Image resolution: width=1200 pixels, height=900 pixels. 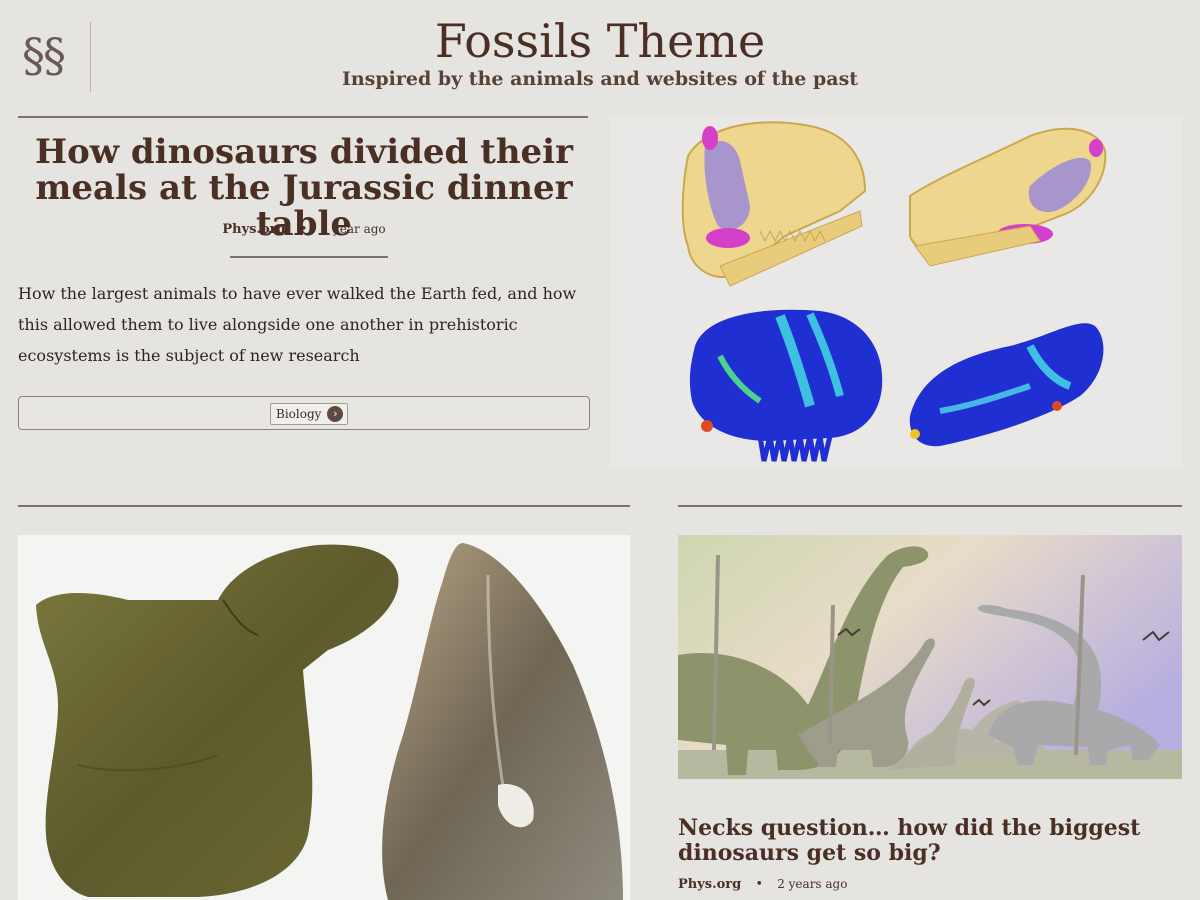 I want to click on article-time: 1 year ago, so click(x=353, y=229).